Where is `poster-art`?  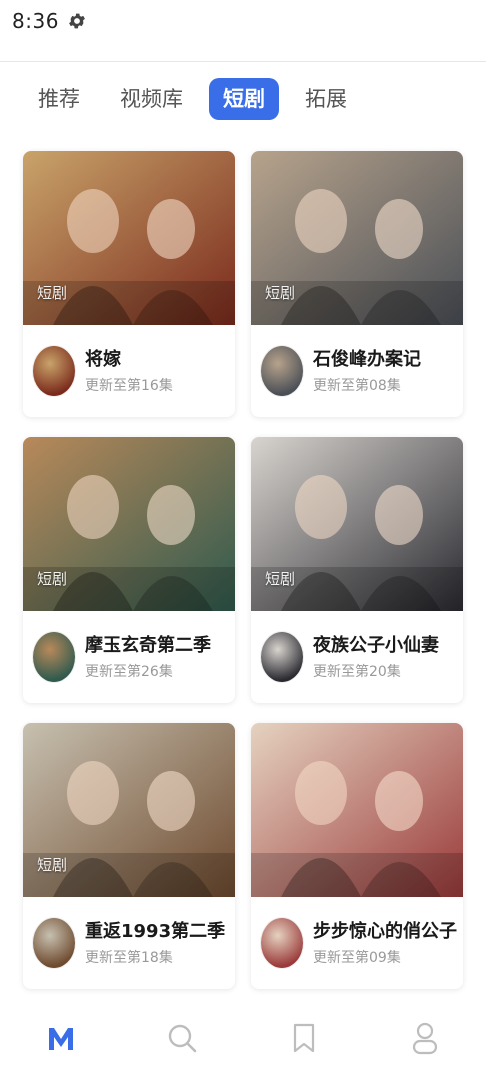 poster-art is located at coordinates (357, 810).